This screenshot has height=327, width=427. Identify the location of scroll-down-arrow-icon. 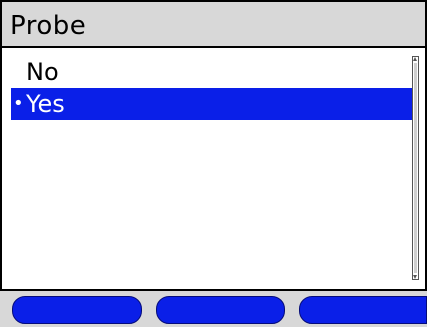
(415, 277).